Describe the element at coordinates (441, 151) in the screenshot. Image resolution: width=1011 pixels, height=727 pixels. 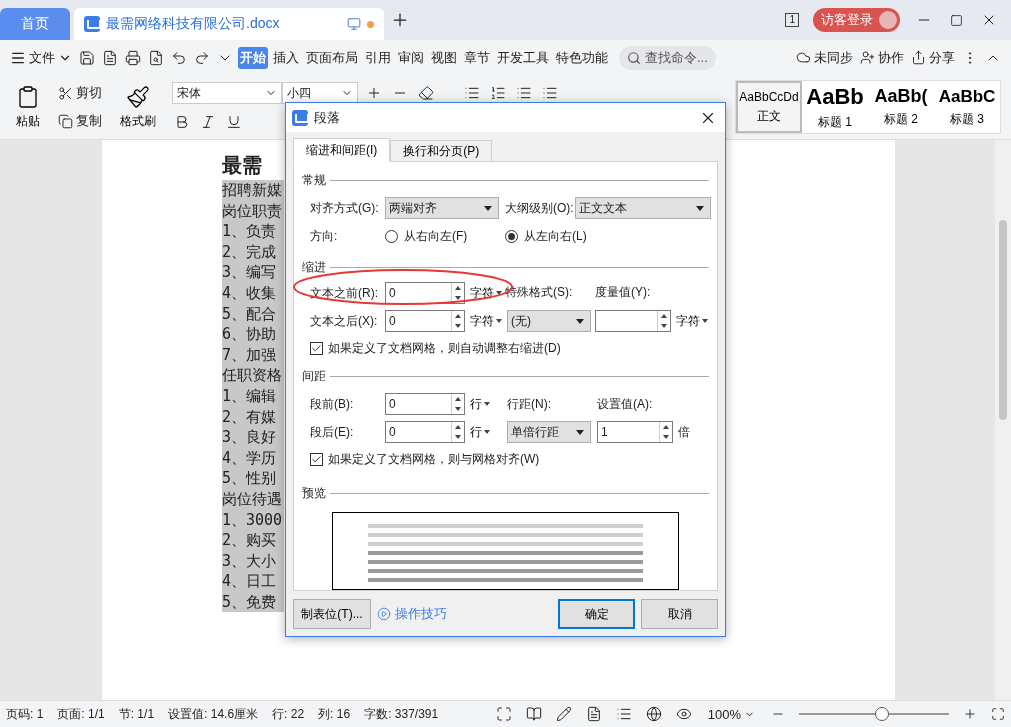
I see `dialog-tab: 换行和分页(P)` at that location.